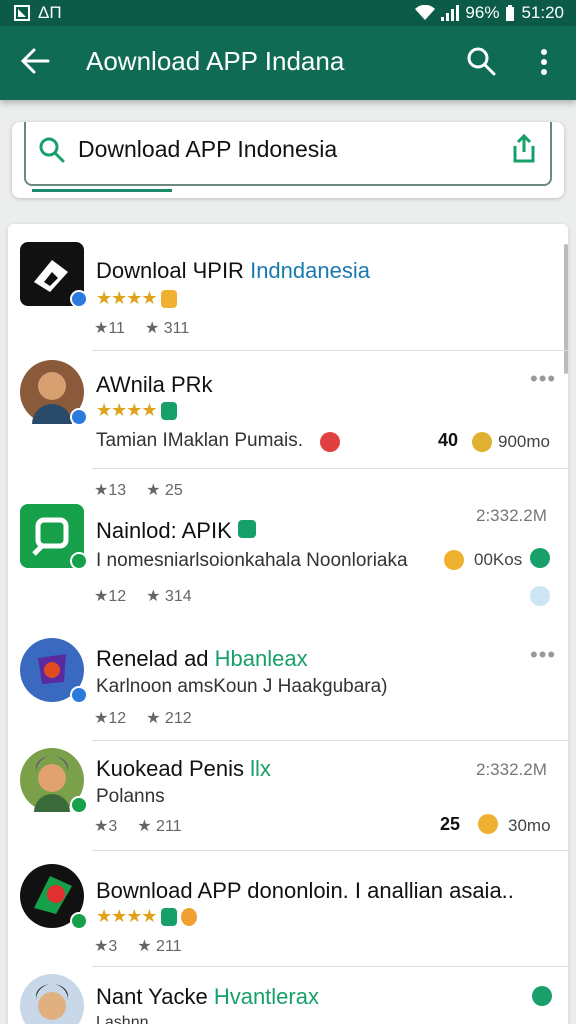 The image size is (576, 1024). Describe the element at coordinates (524, 149) in the screenshot. I see `share-icon` at that location.